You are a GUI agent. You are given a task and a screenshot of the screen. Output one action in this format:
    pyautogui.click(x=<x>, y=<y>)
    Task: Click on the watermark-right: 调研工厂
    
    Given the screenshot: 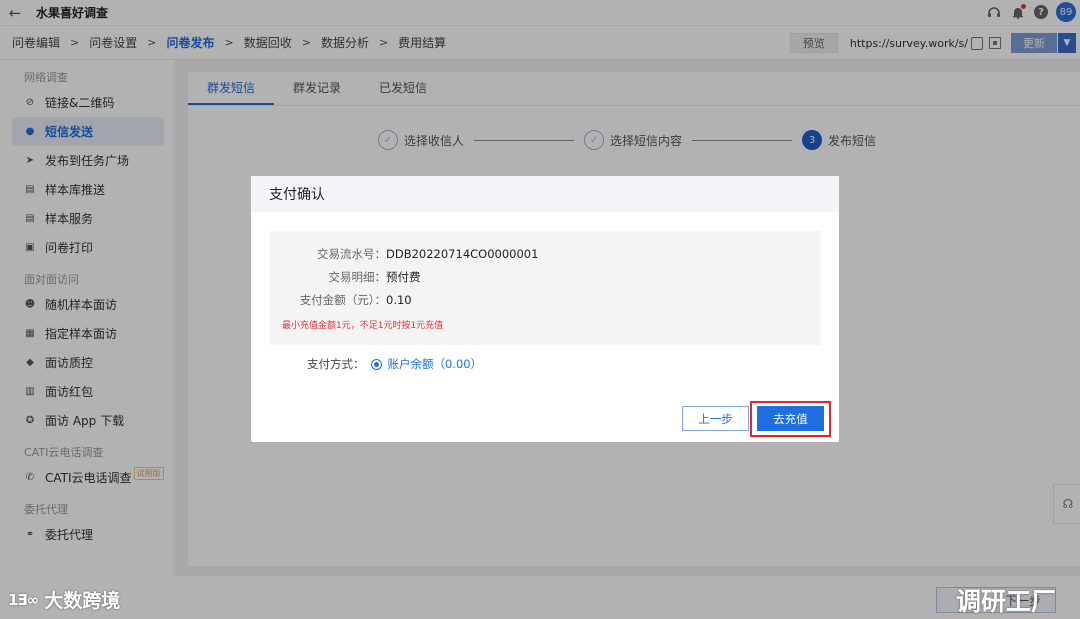 What is the action you would take?
    pyautogui.click(x=1006, y=601)
    